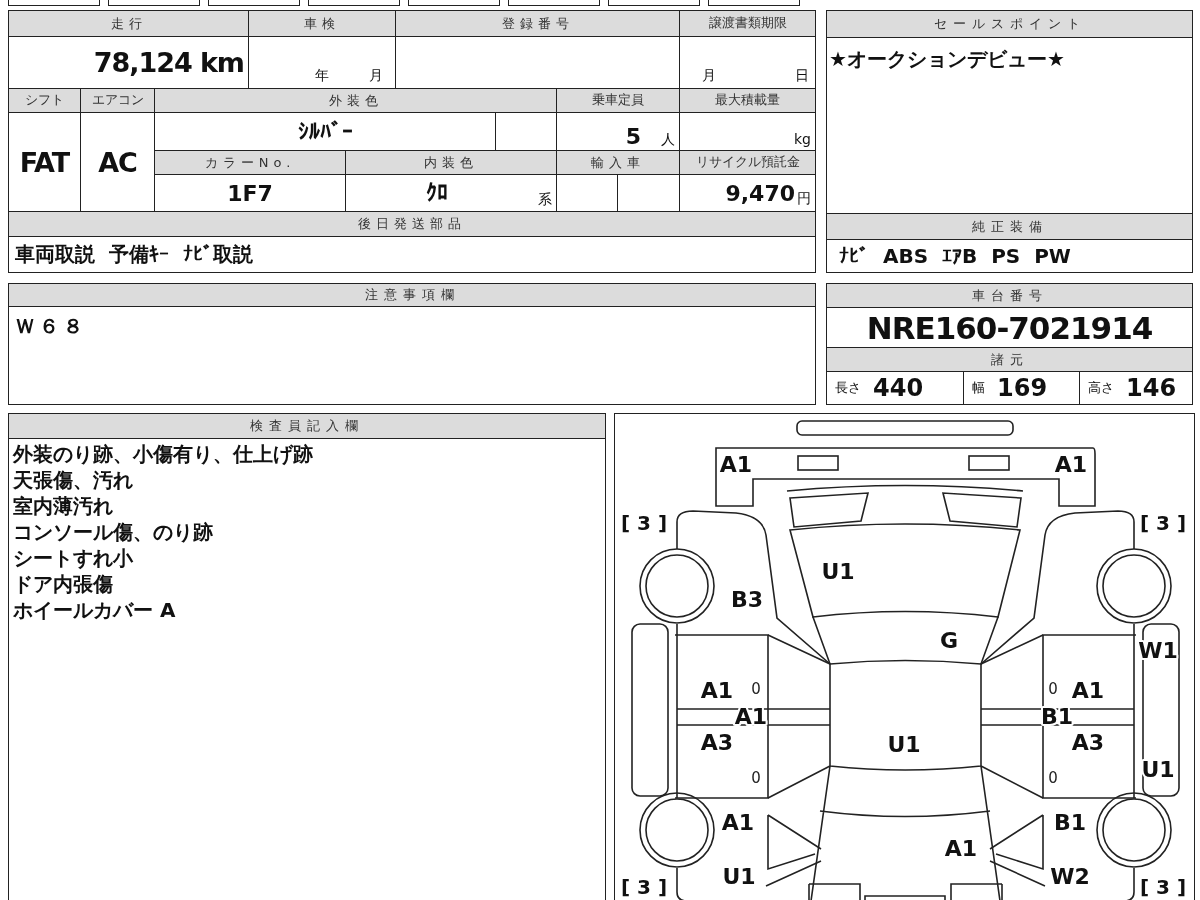  I want to click on equipment-header: 純正装備, so click(1009, 227).